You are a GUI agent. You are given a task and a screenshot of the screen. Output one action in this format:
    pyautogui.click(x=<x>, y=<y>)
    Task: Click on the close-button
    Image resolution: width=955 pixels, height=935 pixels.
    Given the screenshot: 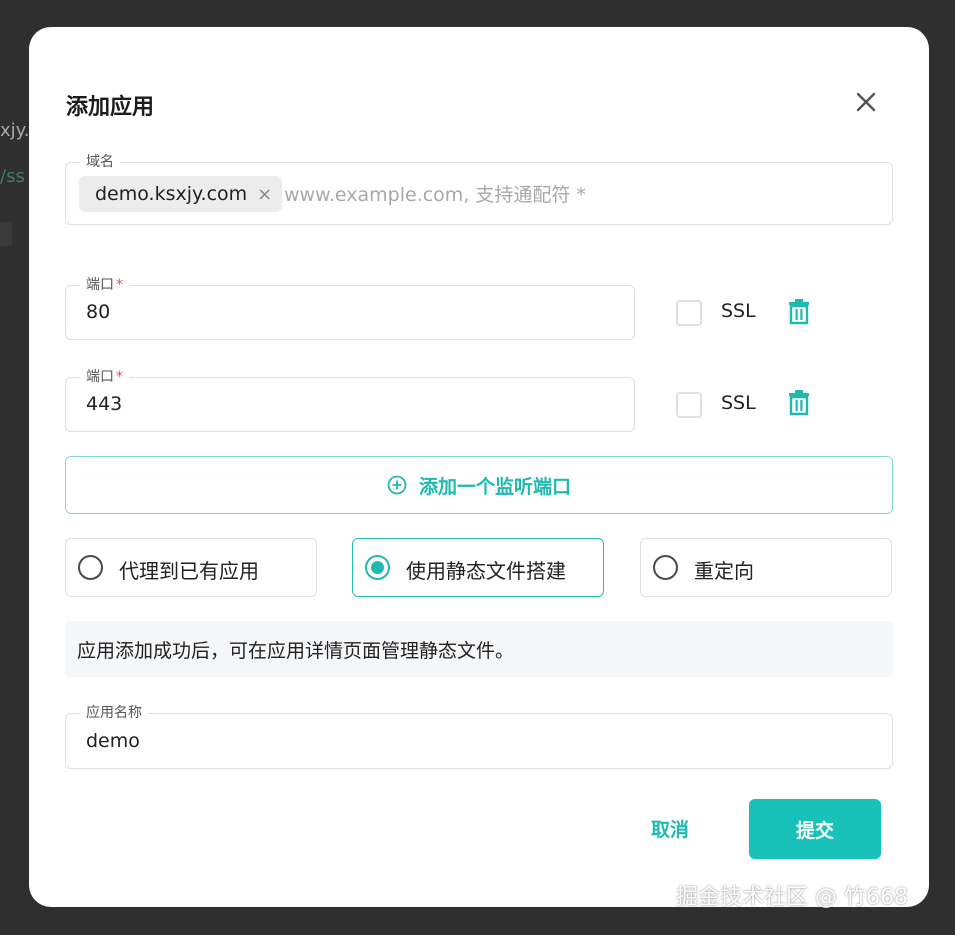 What is the action you would take?
    pyautogui.click(x=866, y=102)
    